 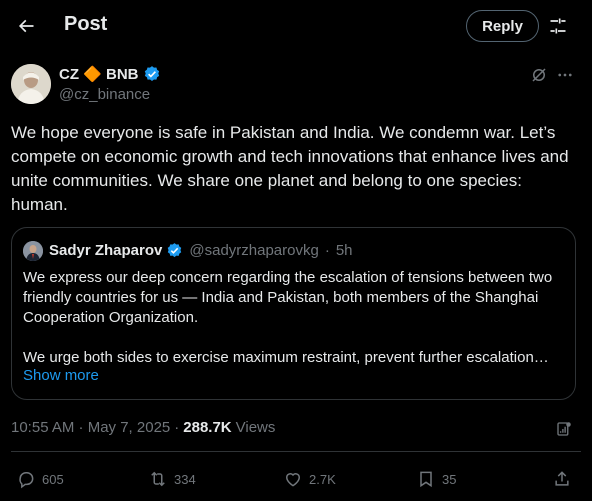 I want to click on share-icon, so click(x=562, y=479).